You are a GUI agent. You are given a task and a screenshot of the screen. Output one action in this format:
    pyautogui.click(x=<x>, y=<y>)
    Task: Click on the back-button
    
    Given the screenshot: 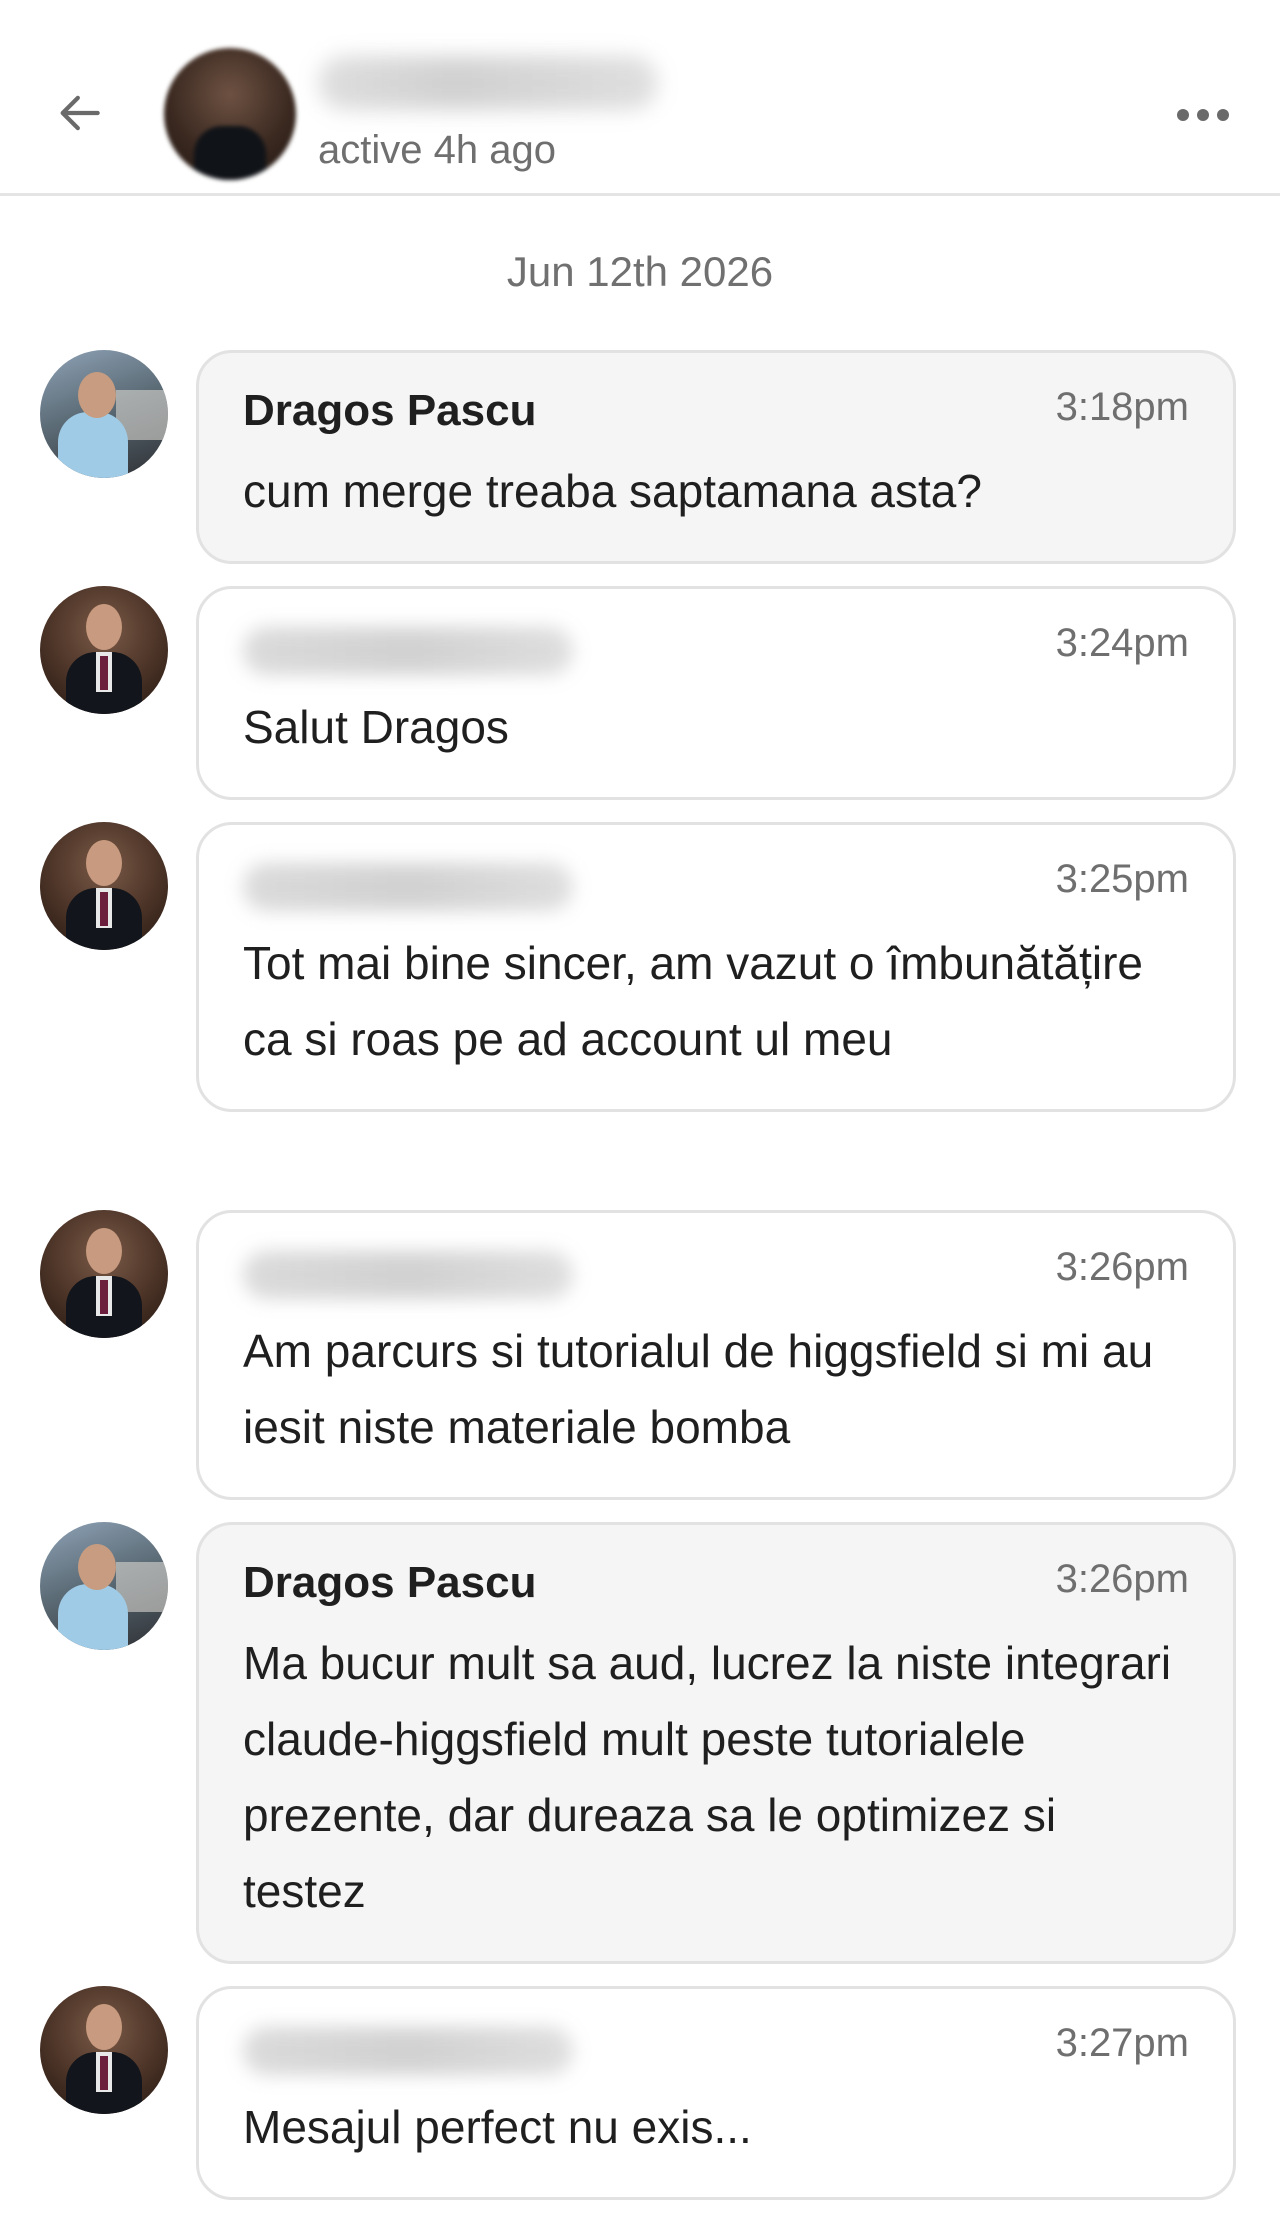 What is the action you would take?
    pyautogui.click(x=79, y=113)
    